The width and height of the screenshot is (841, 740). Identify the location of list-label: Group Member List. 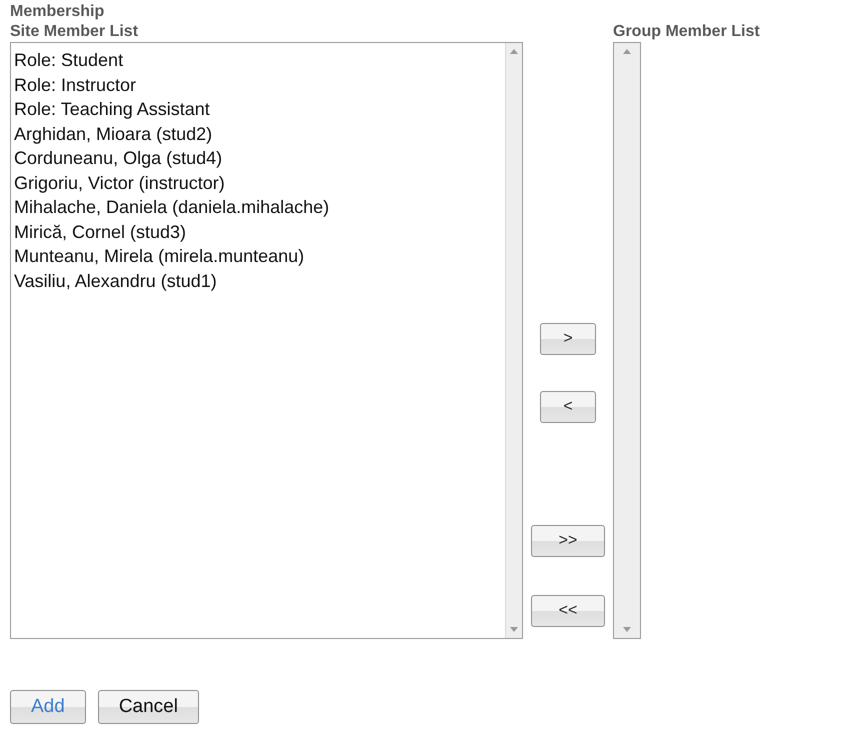
(686, 32).